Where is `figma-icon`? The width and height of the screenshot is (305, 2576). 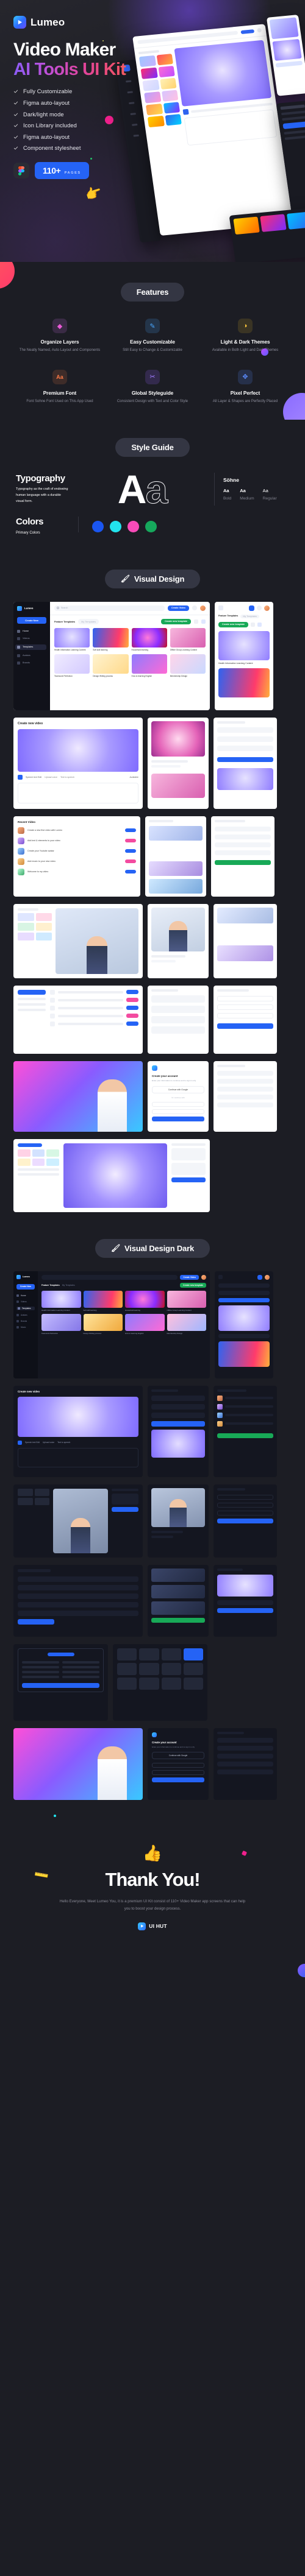 figma-icon is located at coordinates (21, 171).